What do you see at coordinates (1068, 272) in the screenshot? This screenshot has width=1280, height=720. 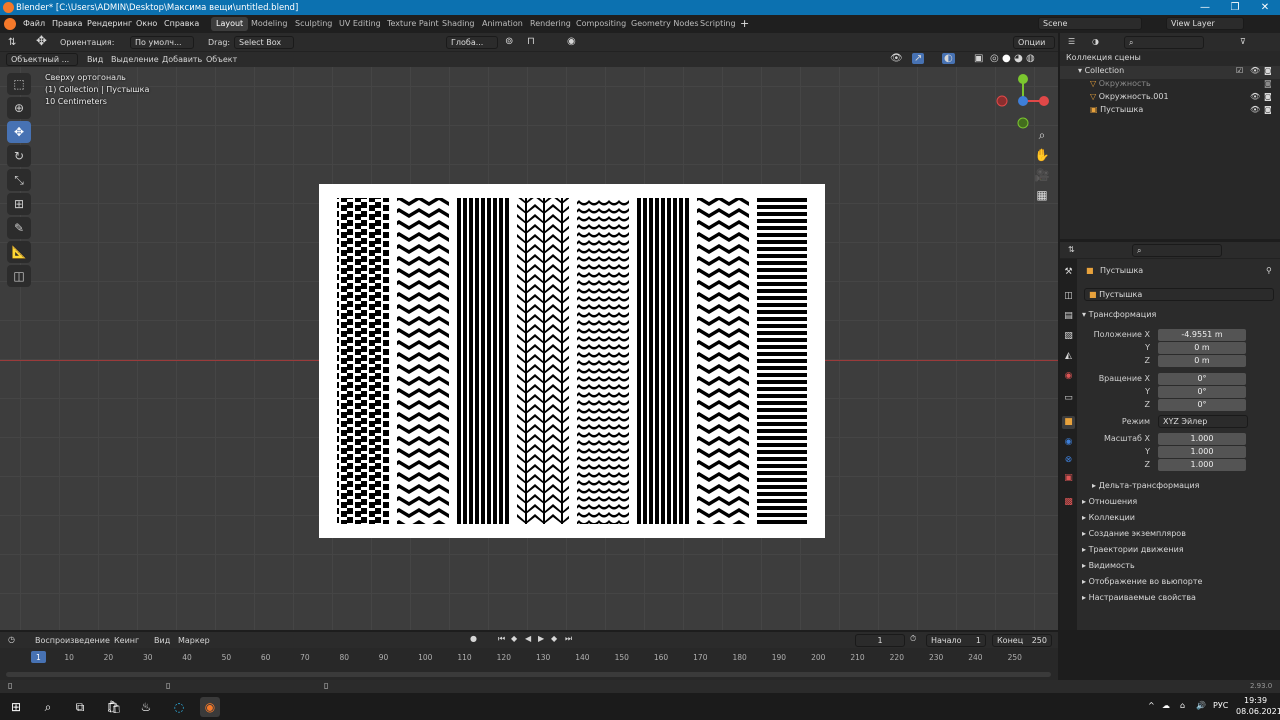 I see `tool-tab-icon: ⚒` at bounding box center [1068, 272].